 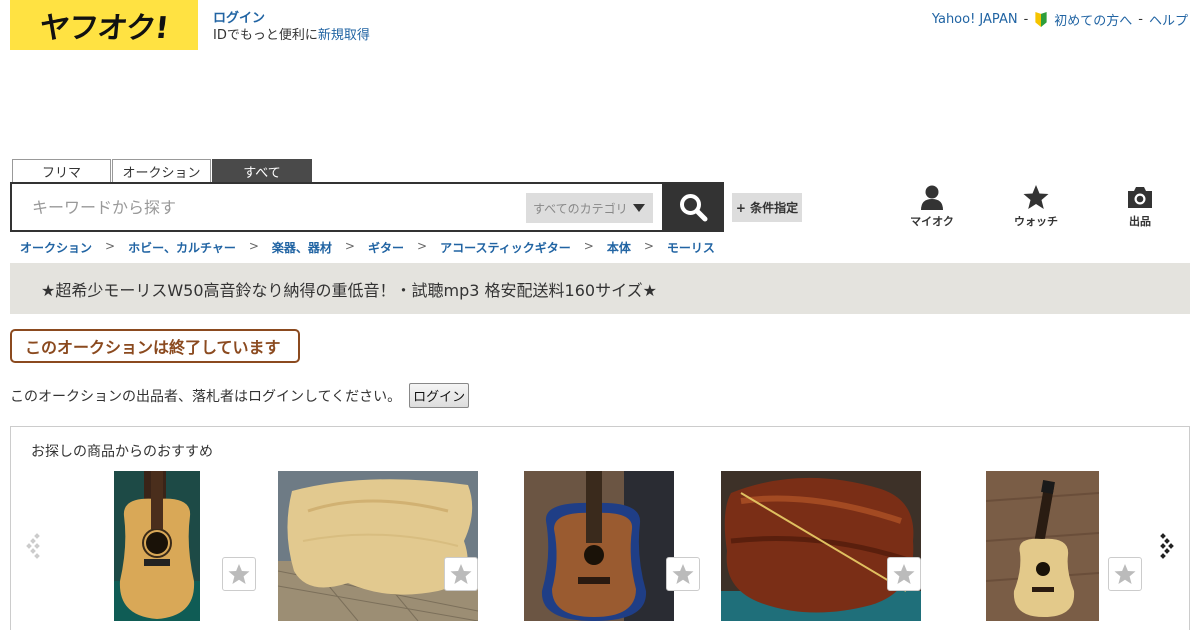 I want to click on carousel-prev-icon, so click(x=35, y=546).